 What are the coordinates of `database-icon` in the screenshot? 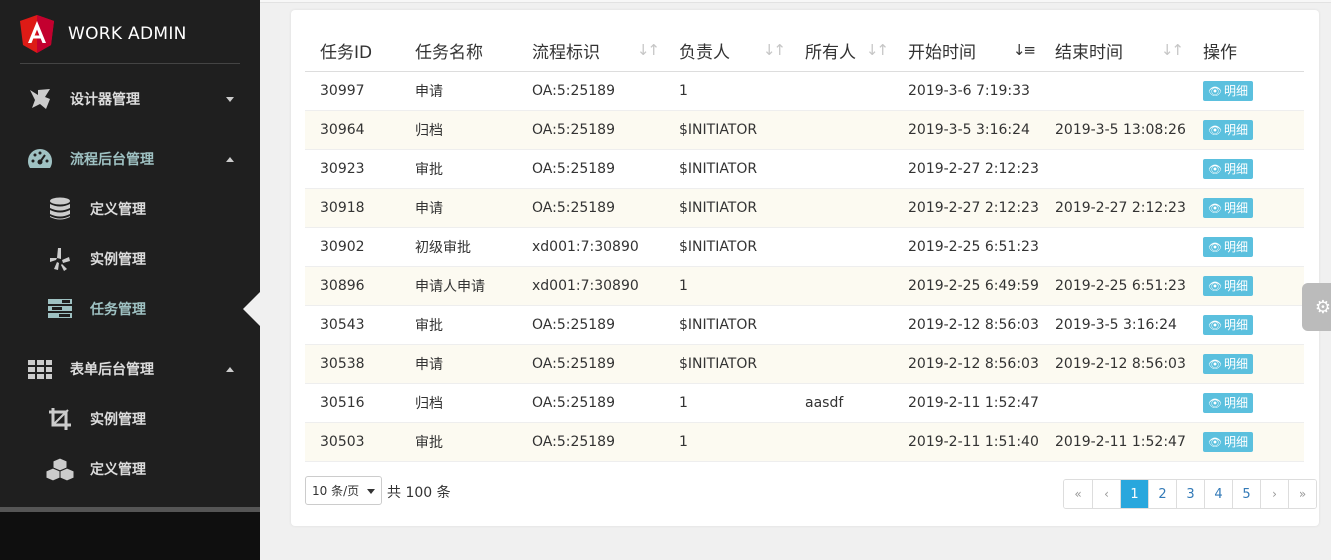 It's located at (60, 209).